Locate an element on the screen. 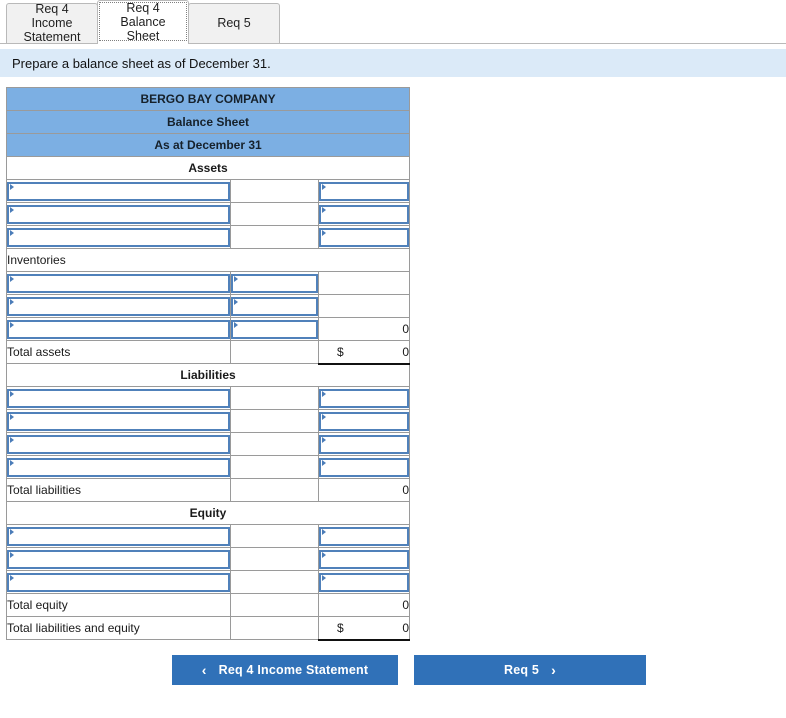  table-row-total-liabilities: Total liabilities 0 is located at coordinates (208, 490).